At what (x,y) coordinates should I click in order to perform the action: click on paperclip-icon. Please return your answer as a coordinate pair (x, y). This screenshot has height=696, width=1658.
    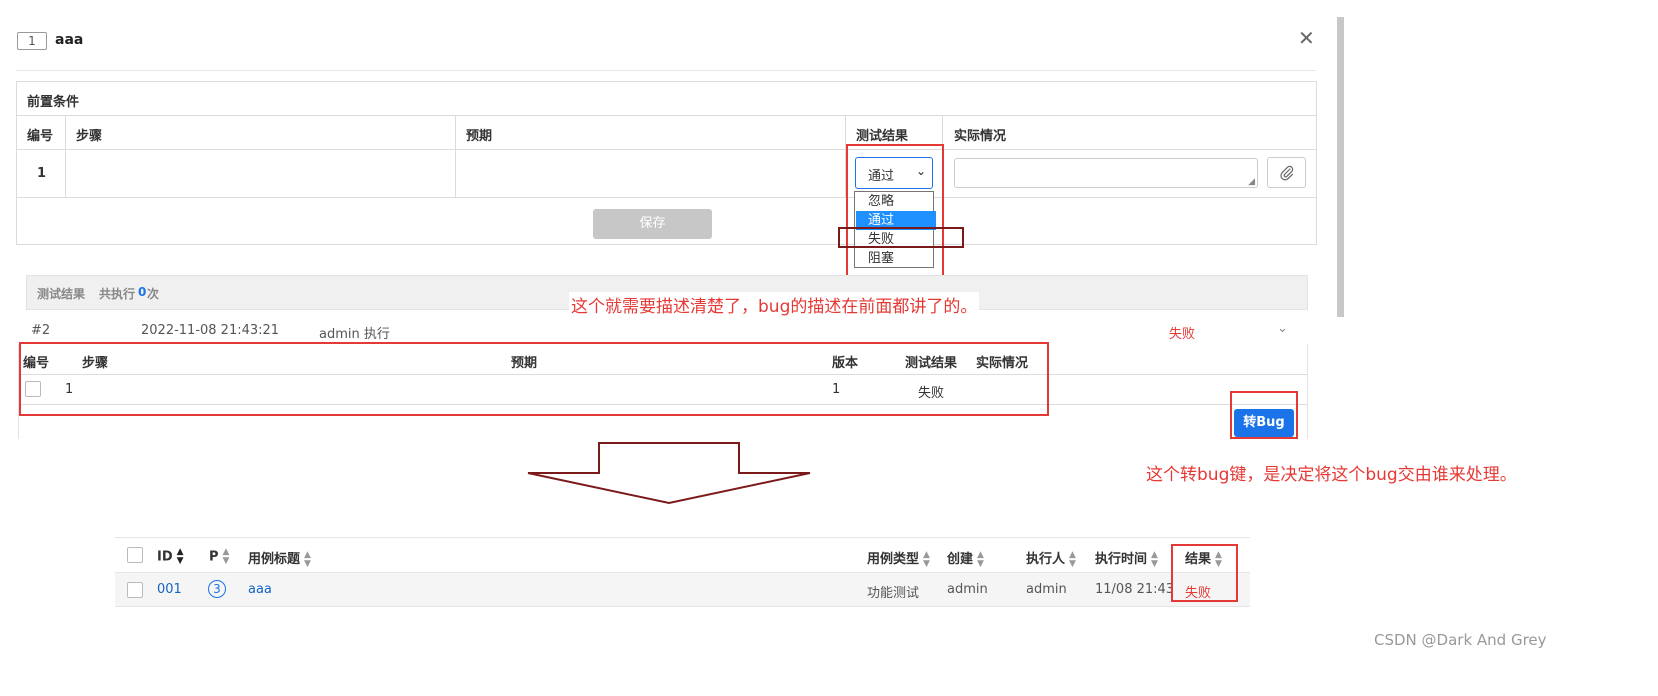
    Looking at the image, I should click on (1287, 173).